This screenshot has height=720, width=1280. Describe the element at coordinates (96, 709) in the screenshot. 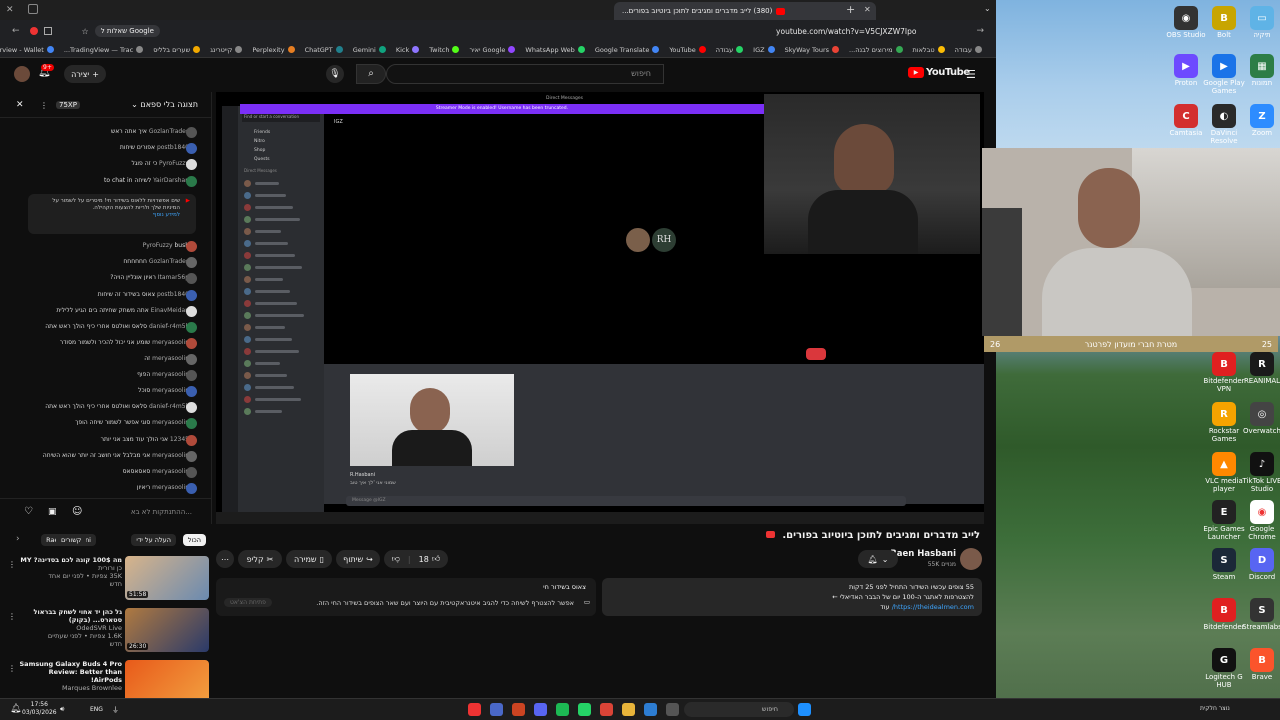

I see `language-indicator: ENG` at that location.